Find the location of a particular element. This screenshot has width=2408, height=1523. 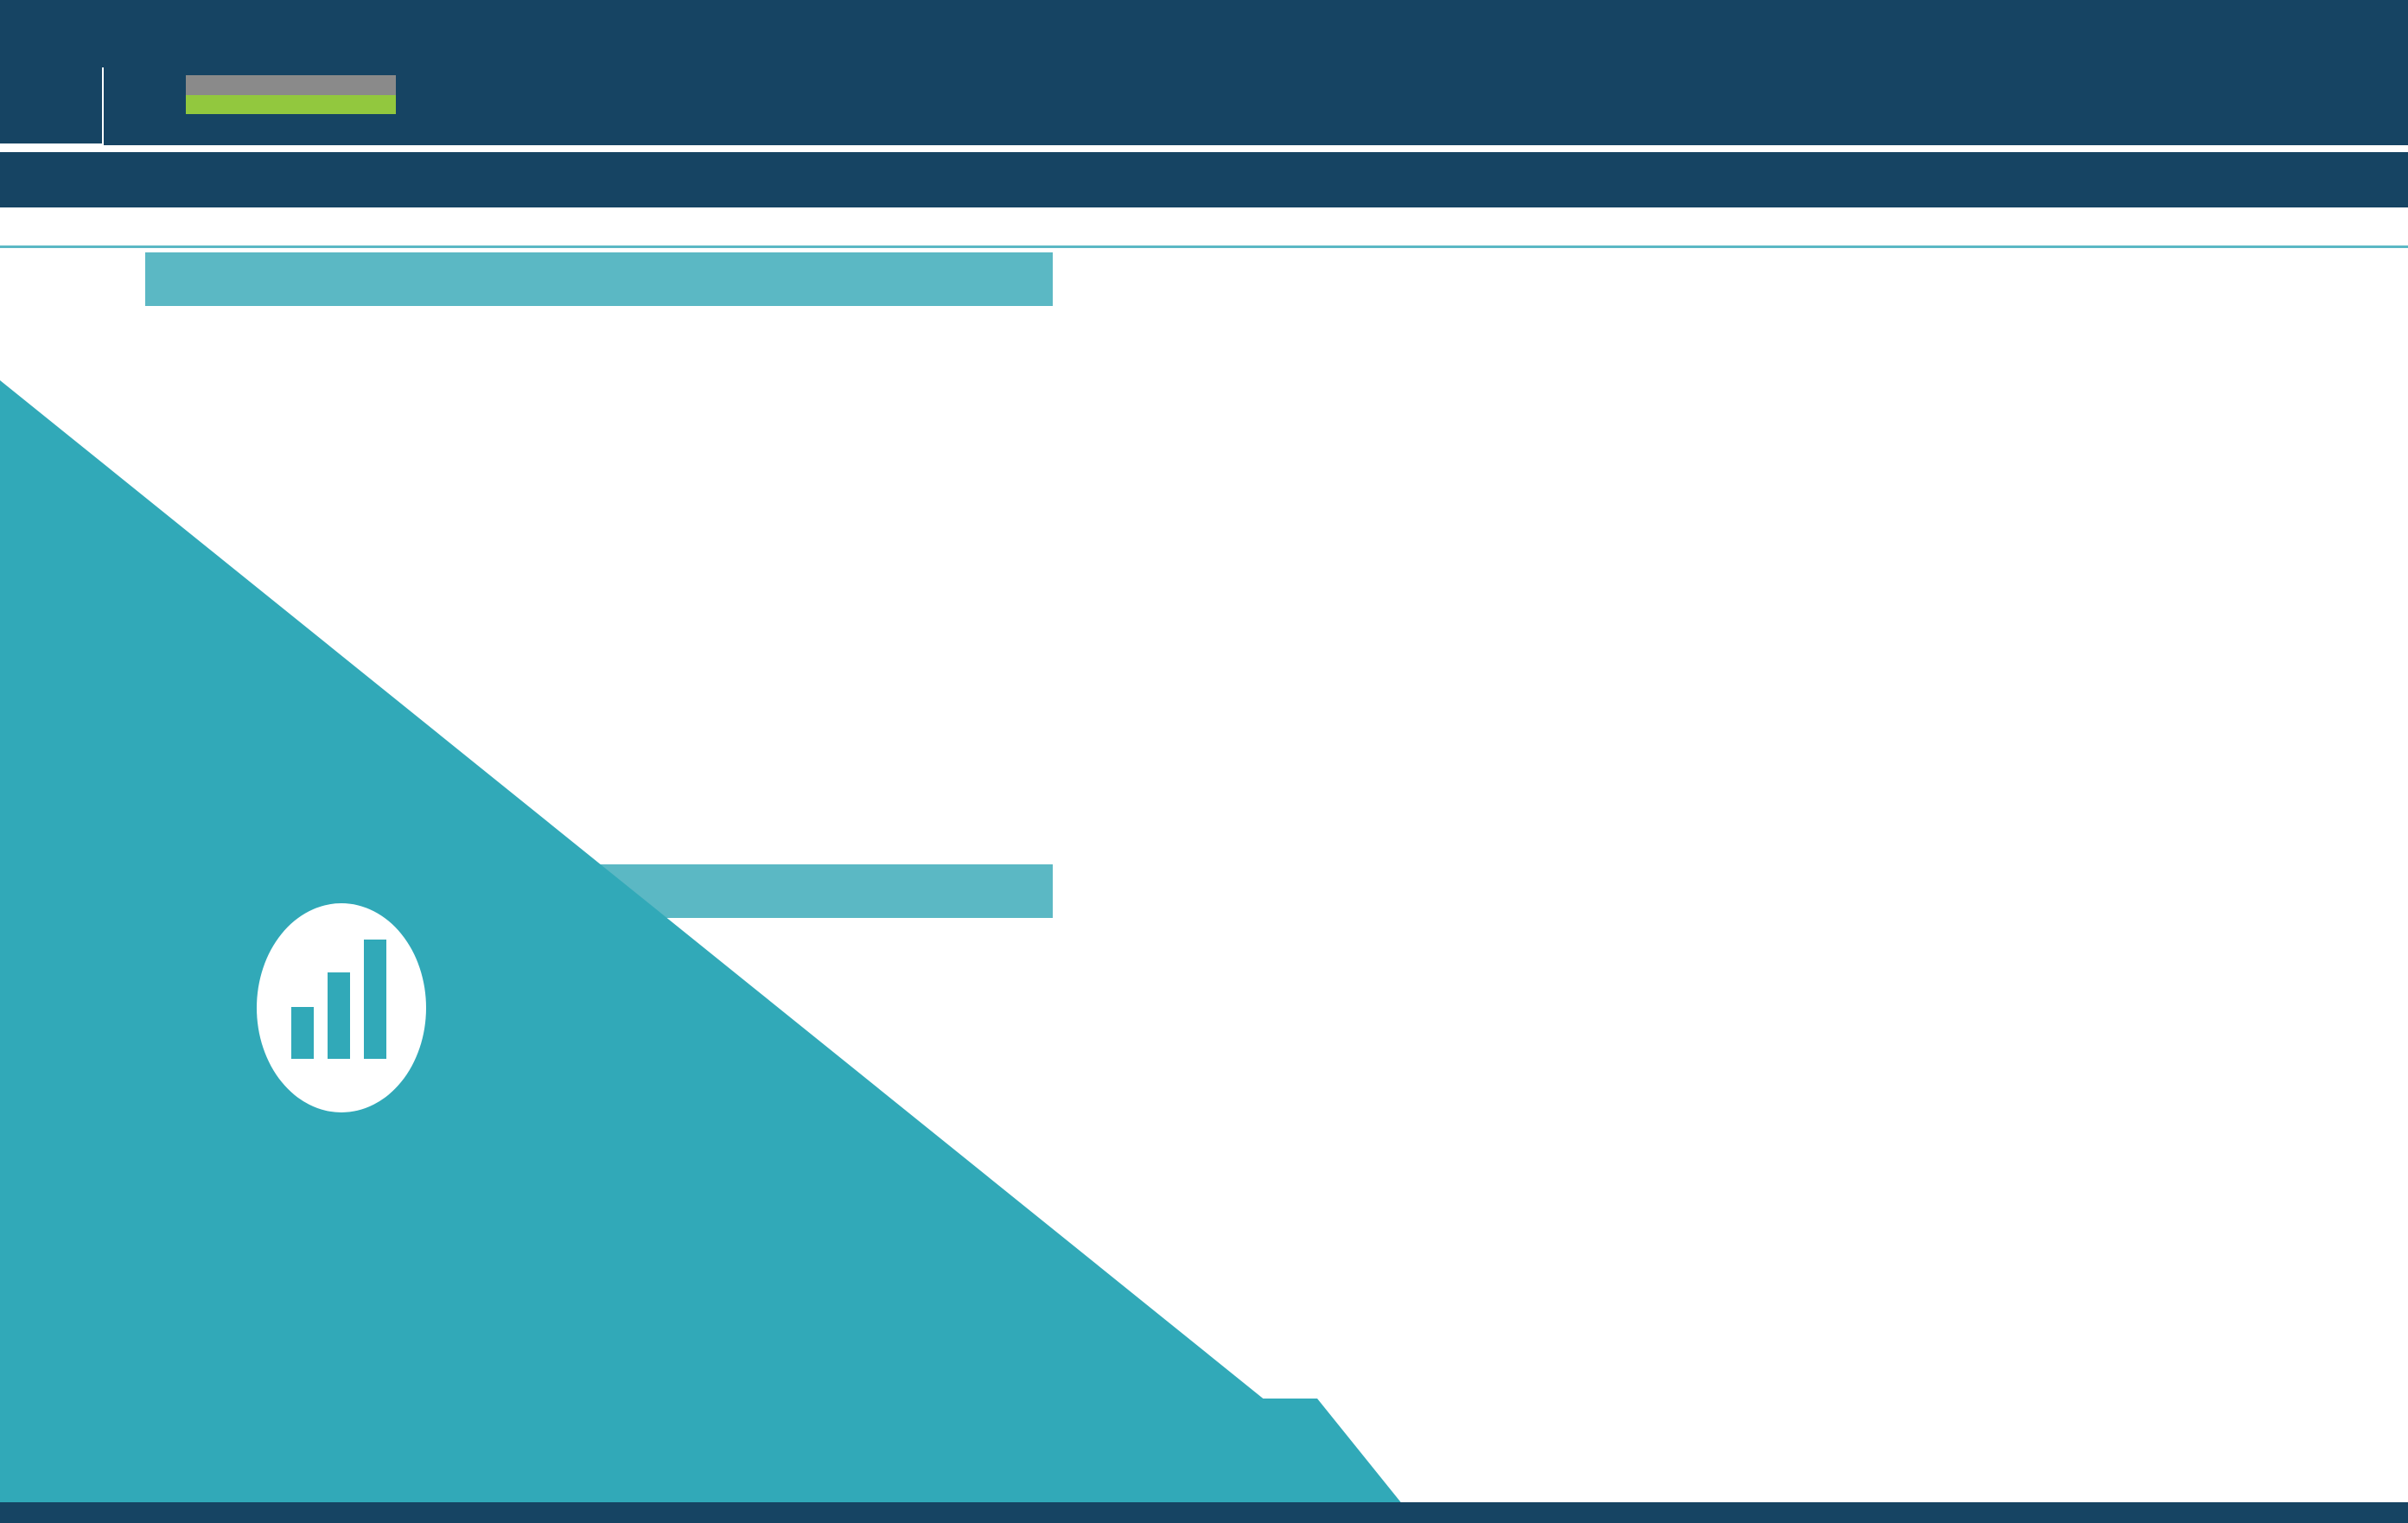

nav-item-dashboard is located at coordinates (247, 192).